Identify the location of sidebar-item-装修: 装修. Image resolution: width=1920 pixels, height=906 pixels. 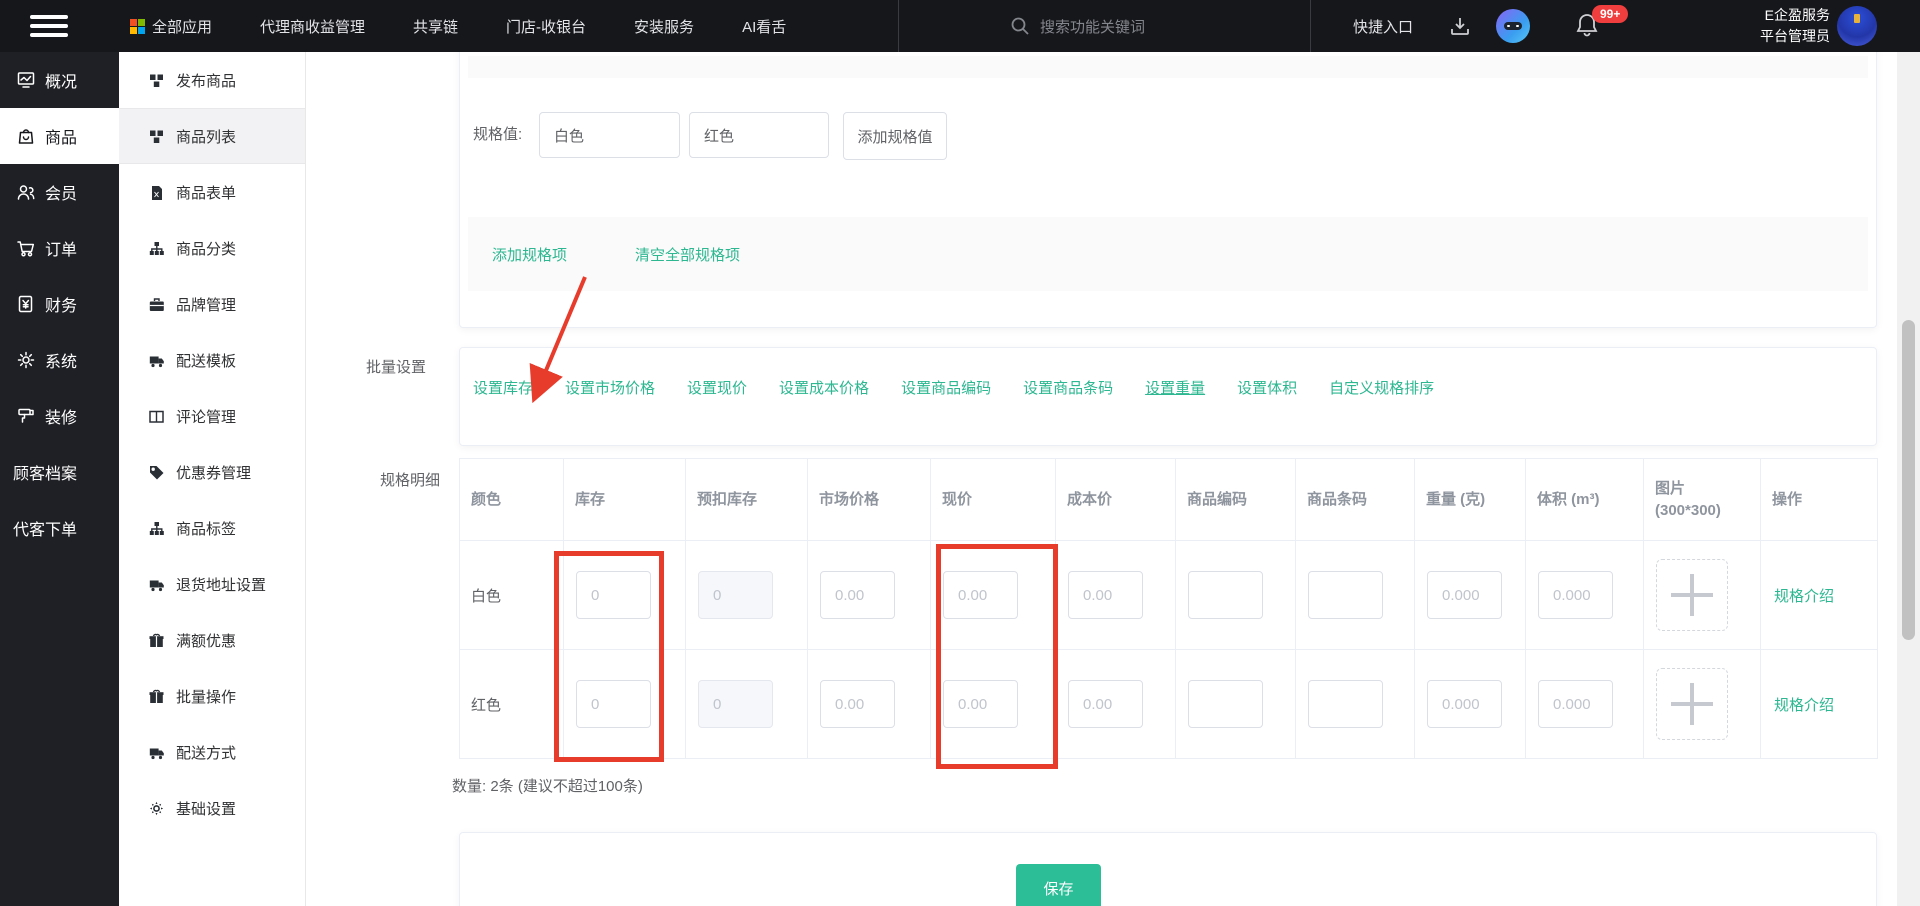
(59, 416).